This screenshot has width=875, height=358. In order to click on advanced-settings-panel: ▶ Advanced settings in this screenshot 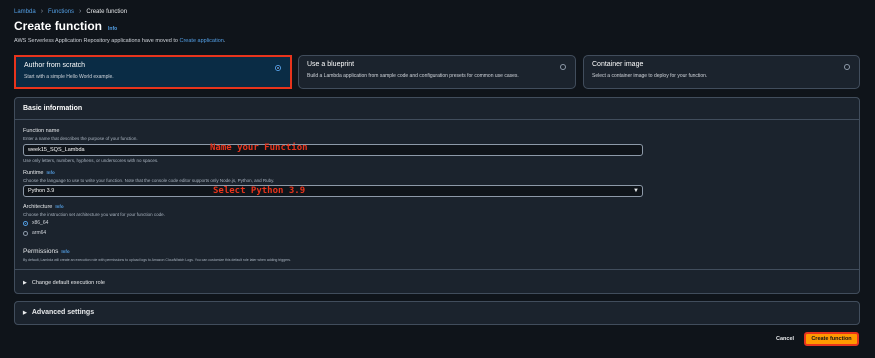, I will do `click(437, 313)`.